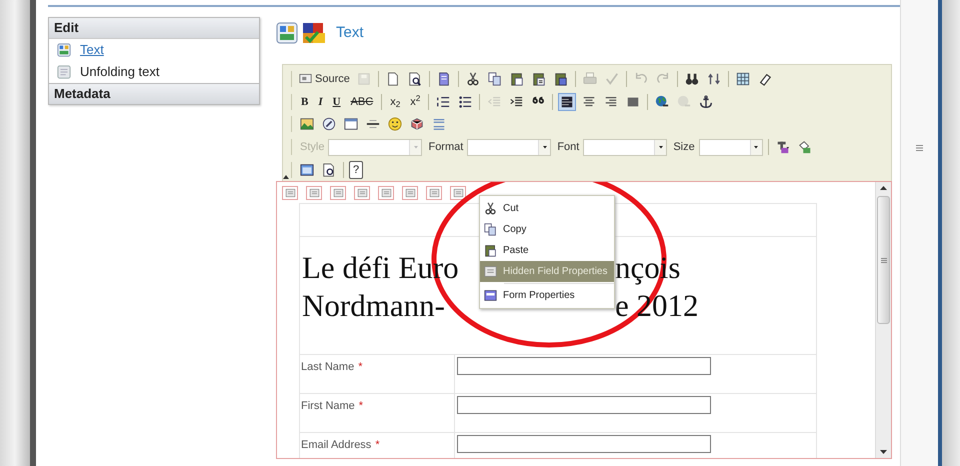 This screenshot has height=466, width=960. What do you see at coordinates (547, 295) in the screenshot?
I see `menu-item: Form Properties` at bounding box center [547, 295].